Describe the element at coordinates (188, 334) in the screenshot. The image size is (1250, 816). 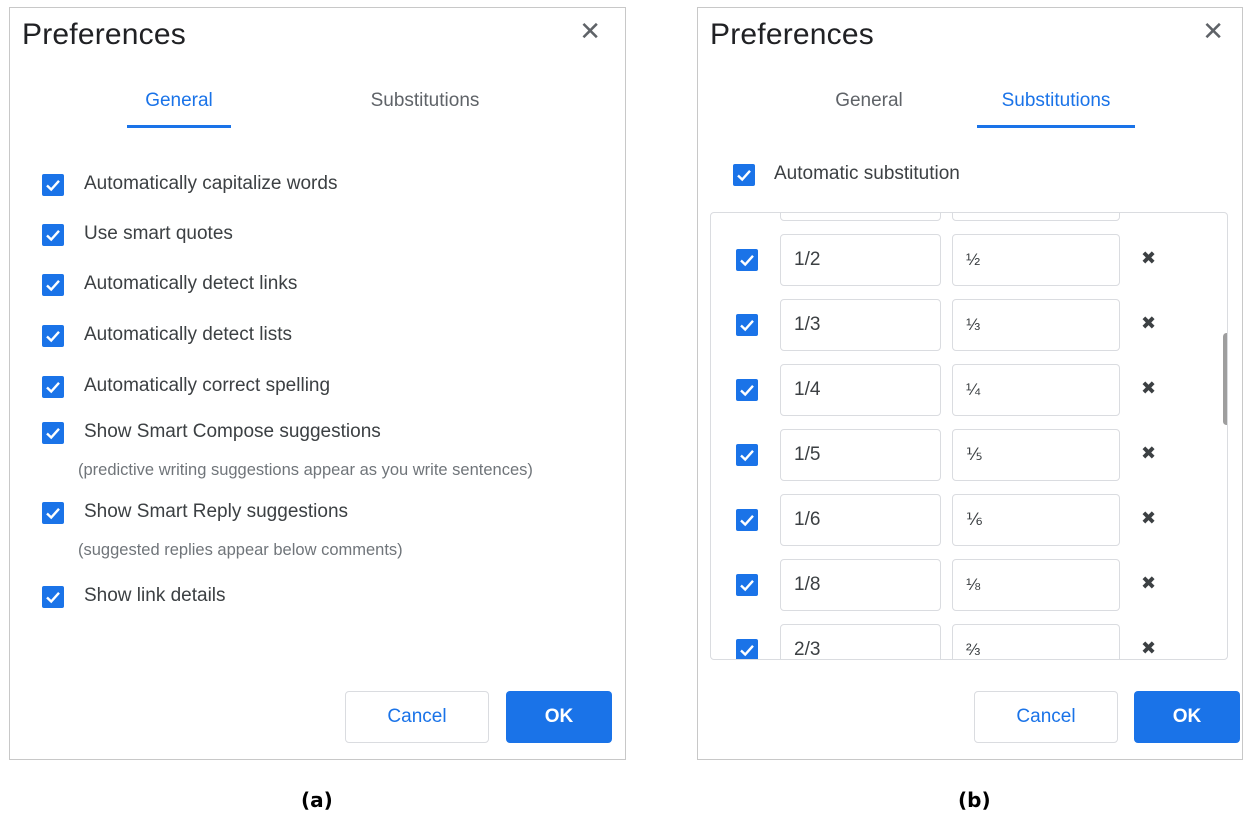
I see `option-label: Automatically detect lists` at that location.